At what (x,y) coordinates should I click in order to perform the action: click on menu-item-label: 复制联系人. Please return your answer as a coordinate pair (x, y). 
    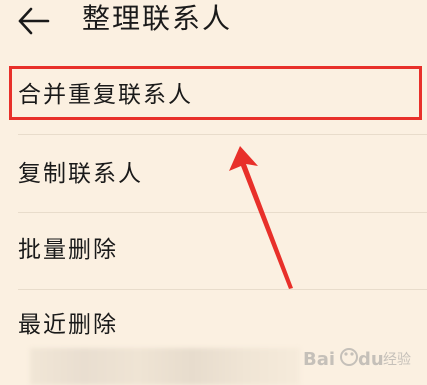
    Looking at the image, I should click on (80, 174).